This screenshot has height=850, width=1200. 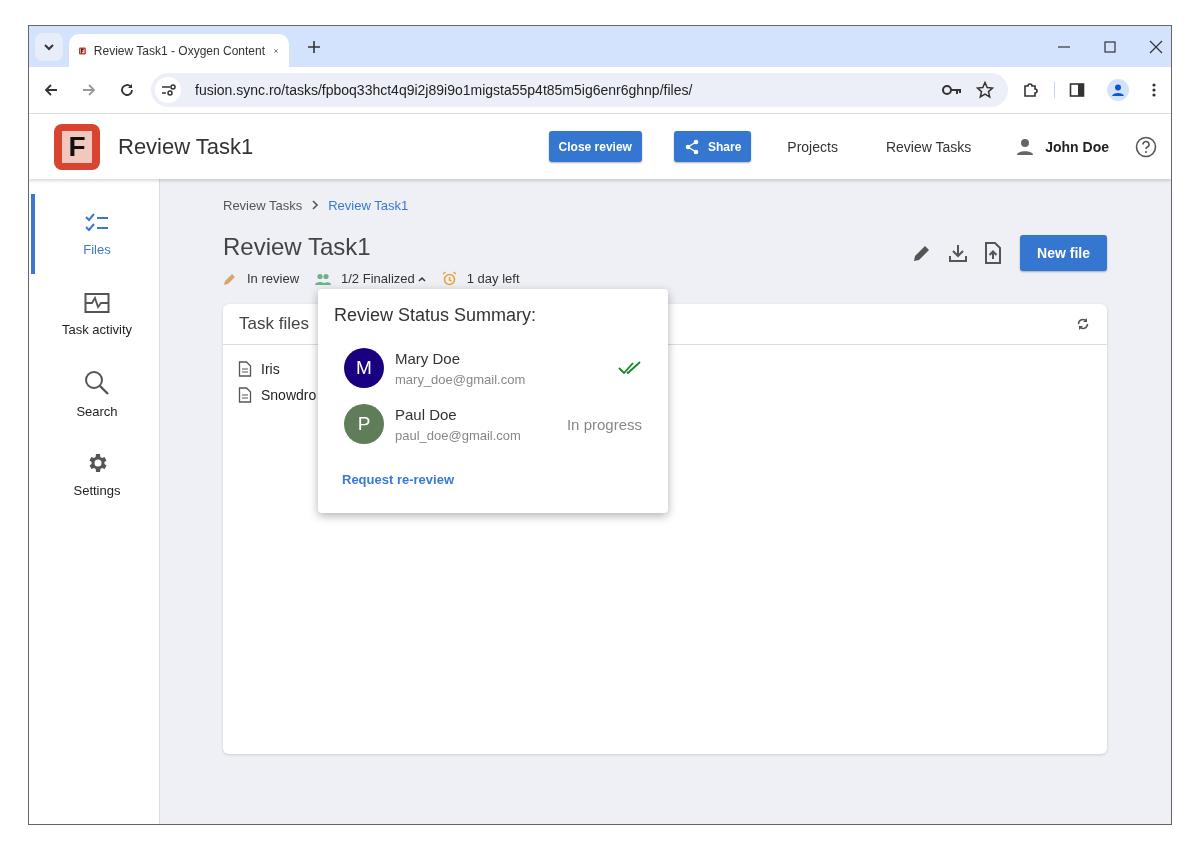 I want to click on task-title: Review Task1, so click(x=297, y=247).